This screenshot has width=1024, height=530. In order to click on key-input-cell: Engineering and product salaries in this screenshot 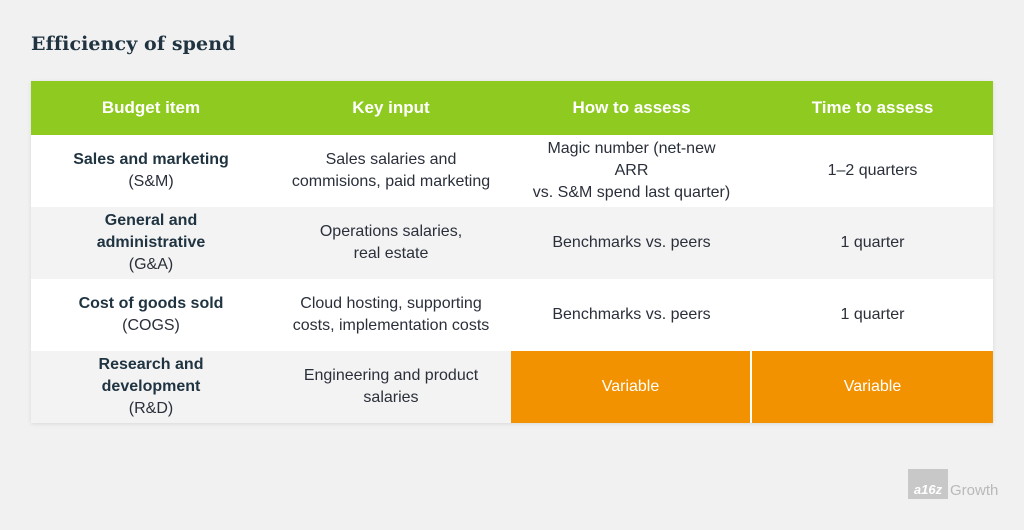, I will do `click(391, 387)`.